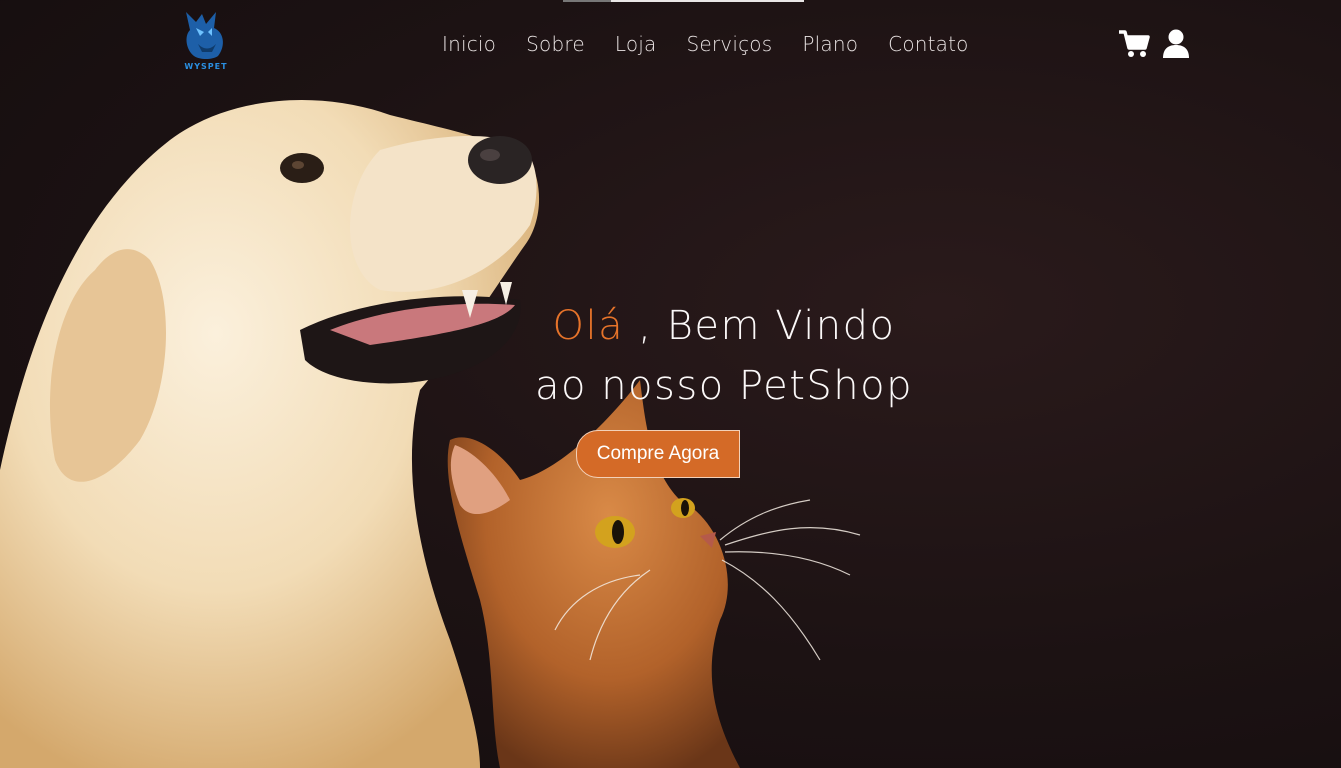 The height and width of the screenshot is (768, 1341). What do you see at coordinates (1155, 44) in the screenshot?
I see `header-icons` at bounding box center [1155, 44].